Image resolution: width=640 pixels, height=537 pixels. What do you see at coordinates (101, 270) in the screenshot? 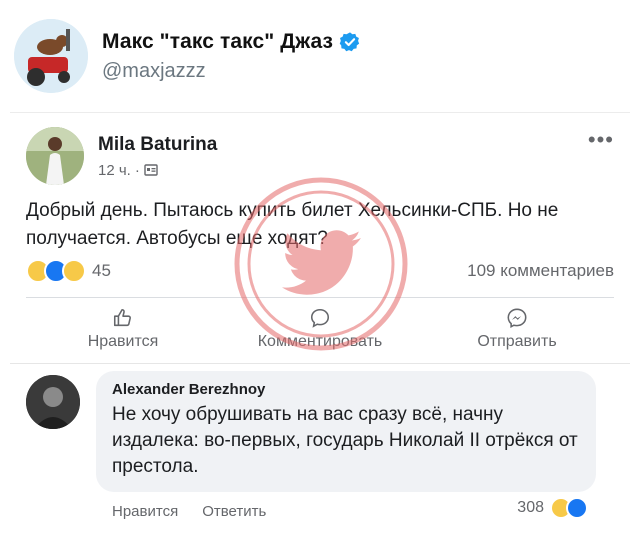
I see `reaction-count: 45` at bounding box center [101, 270].